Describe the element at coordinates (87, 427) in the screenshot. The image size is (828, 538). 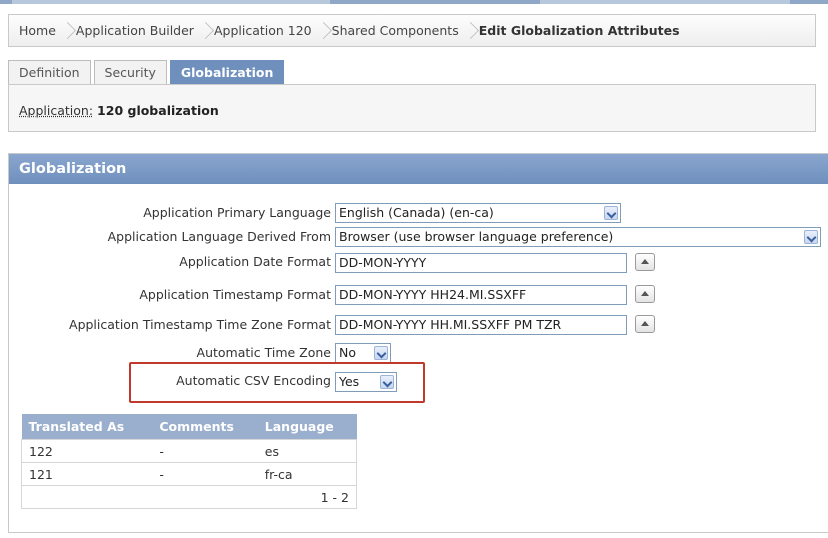
I see `column-translated-as: Translated As` at that location.